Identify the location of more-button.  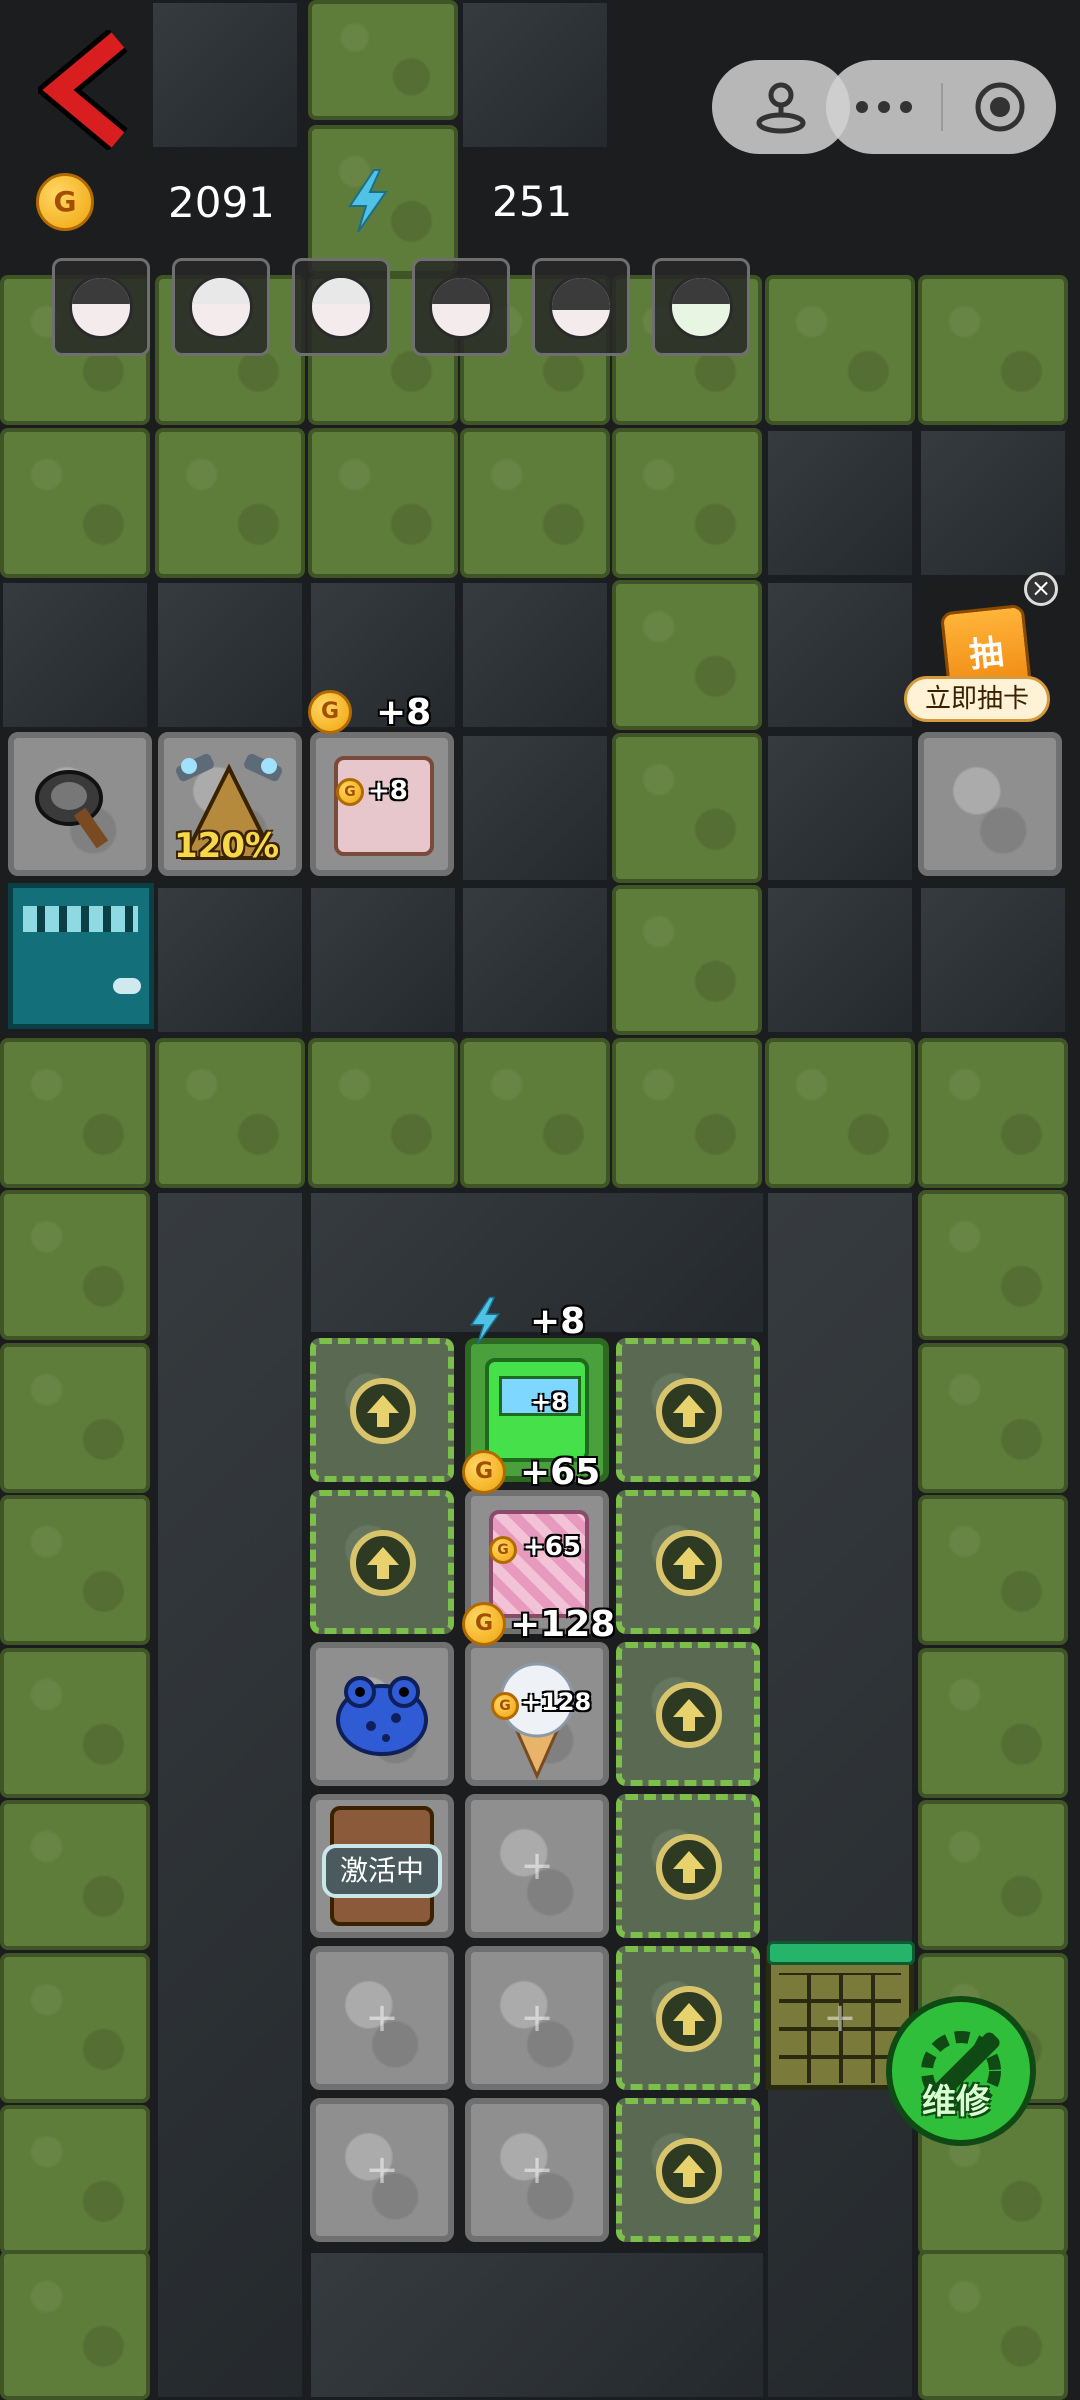
(883, 107).